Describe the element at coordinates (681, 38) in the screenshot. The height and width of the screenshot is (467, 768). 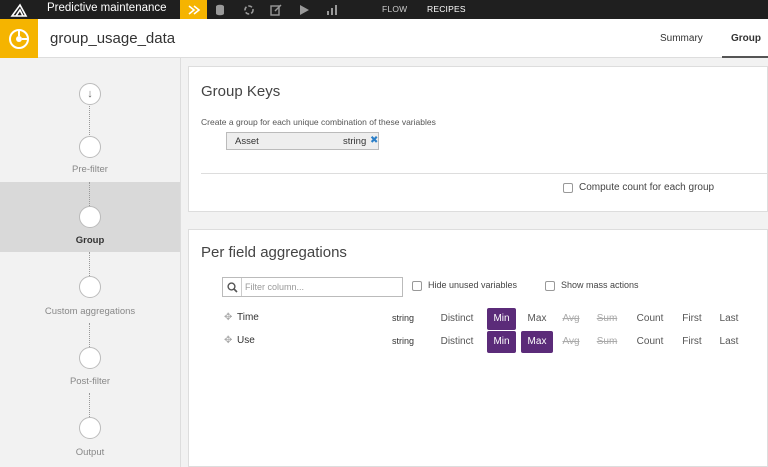
I see `tab-summary: Summary` at that location.